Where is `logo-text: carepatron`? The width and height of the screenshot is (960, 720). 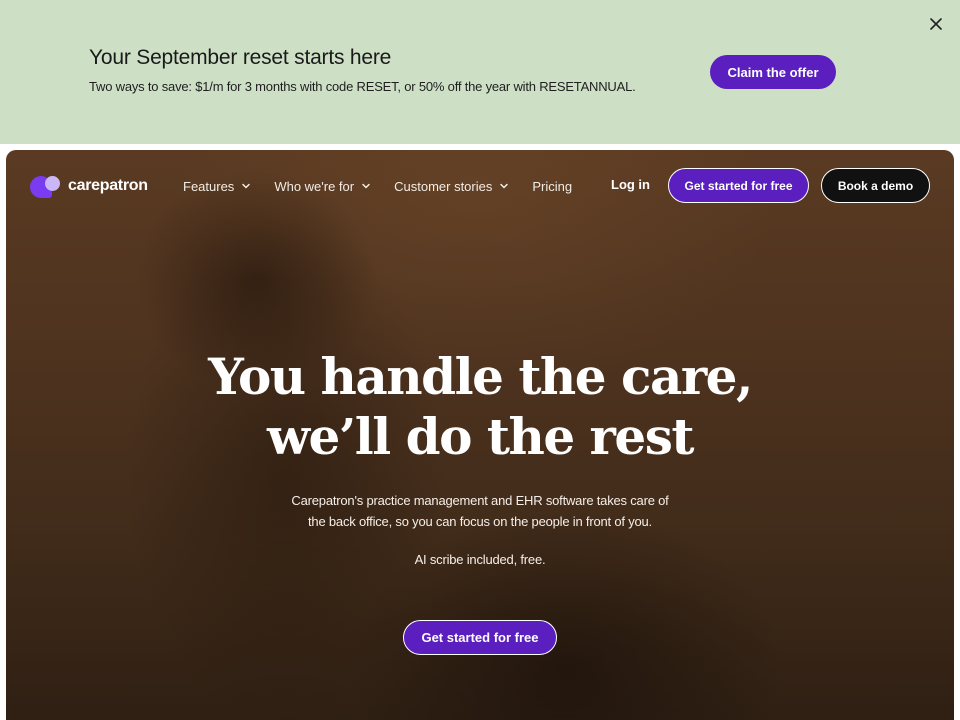
logo-text: carepatron is located at coordinates (108, 185).